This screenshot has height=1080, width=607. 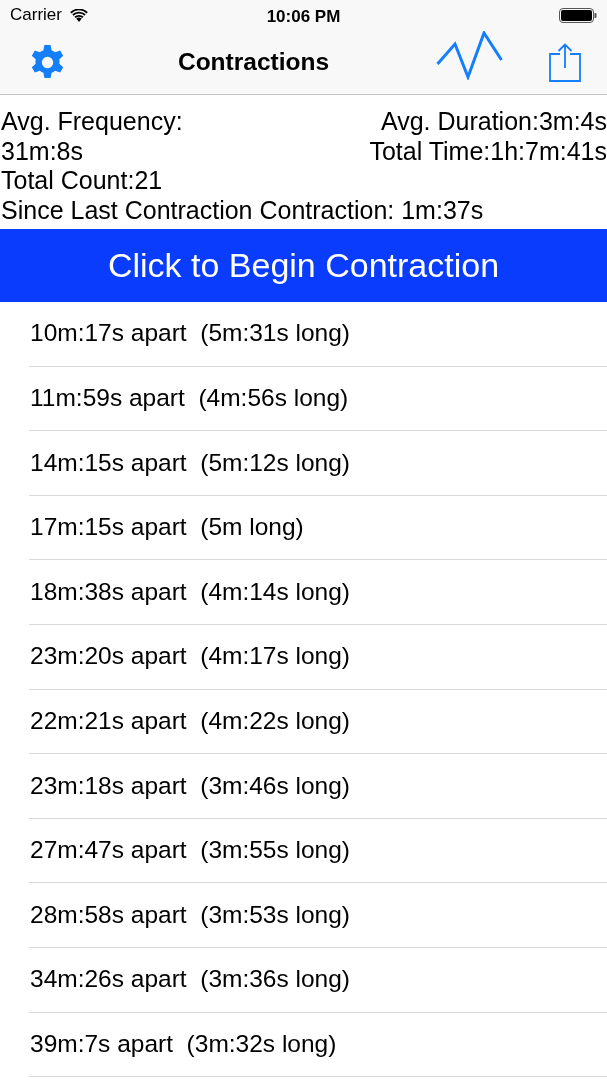 I want to click on contraction-entry: 23m:18s apart (3m:46s long), so click(x=190, y=786).